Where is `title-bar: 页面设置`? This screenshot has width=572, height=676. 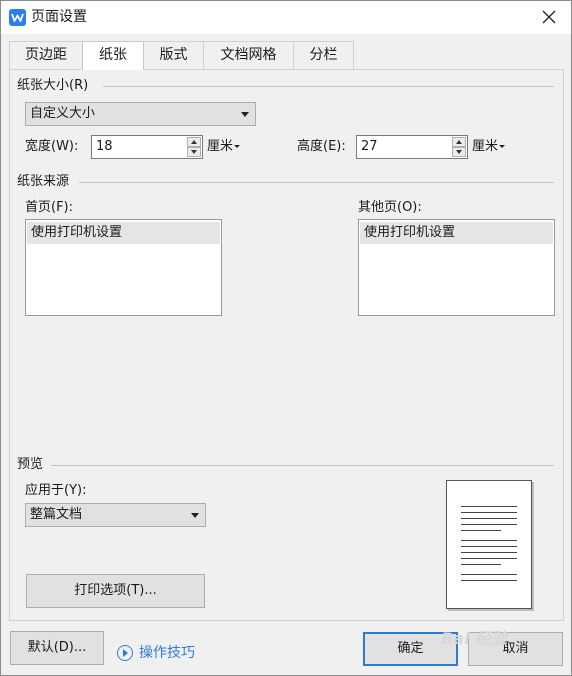 title-bar: 页面设置 is located at coordinates (286, 17).